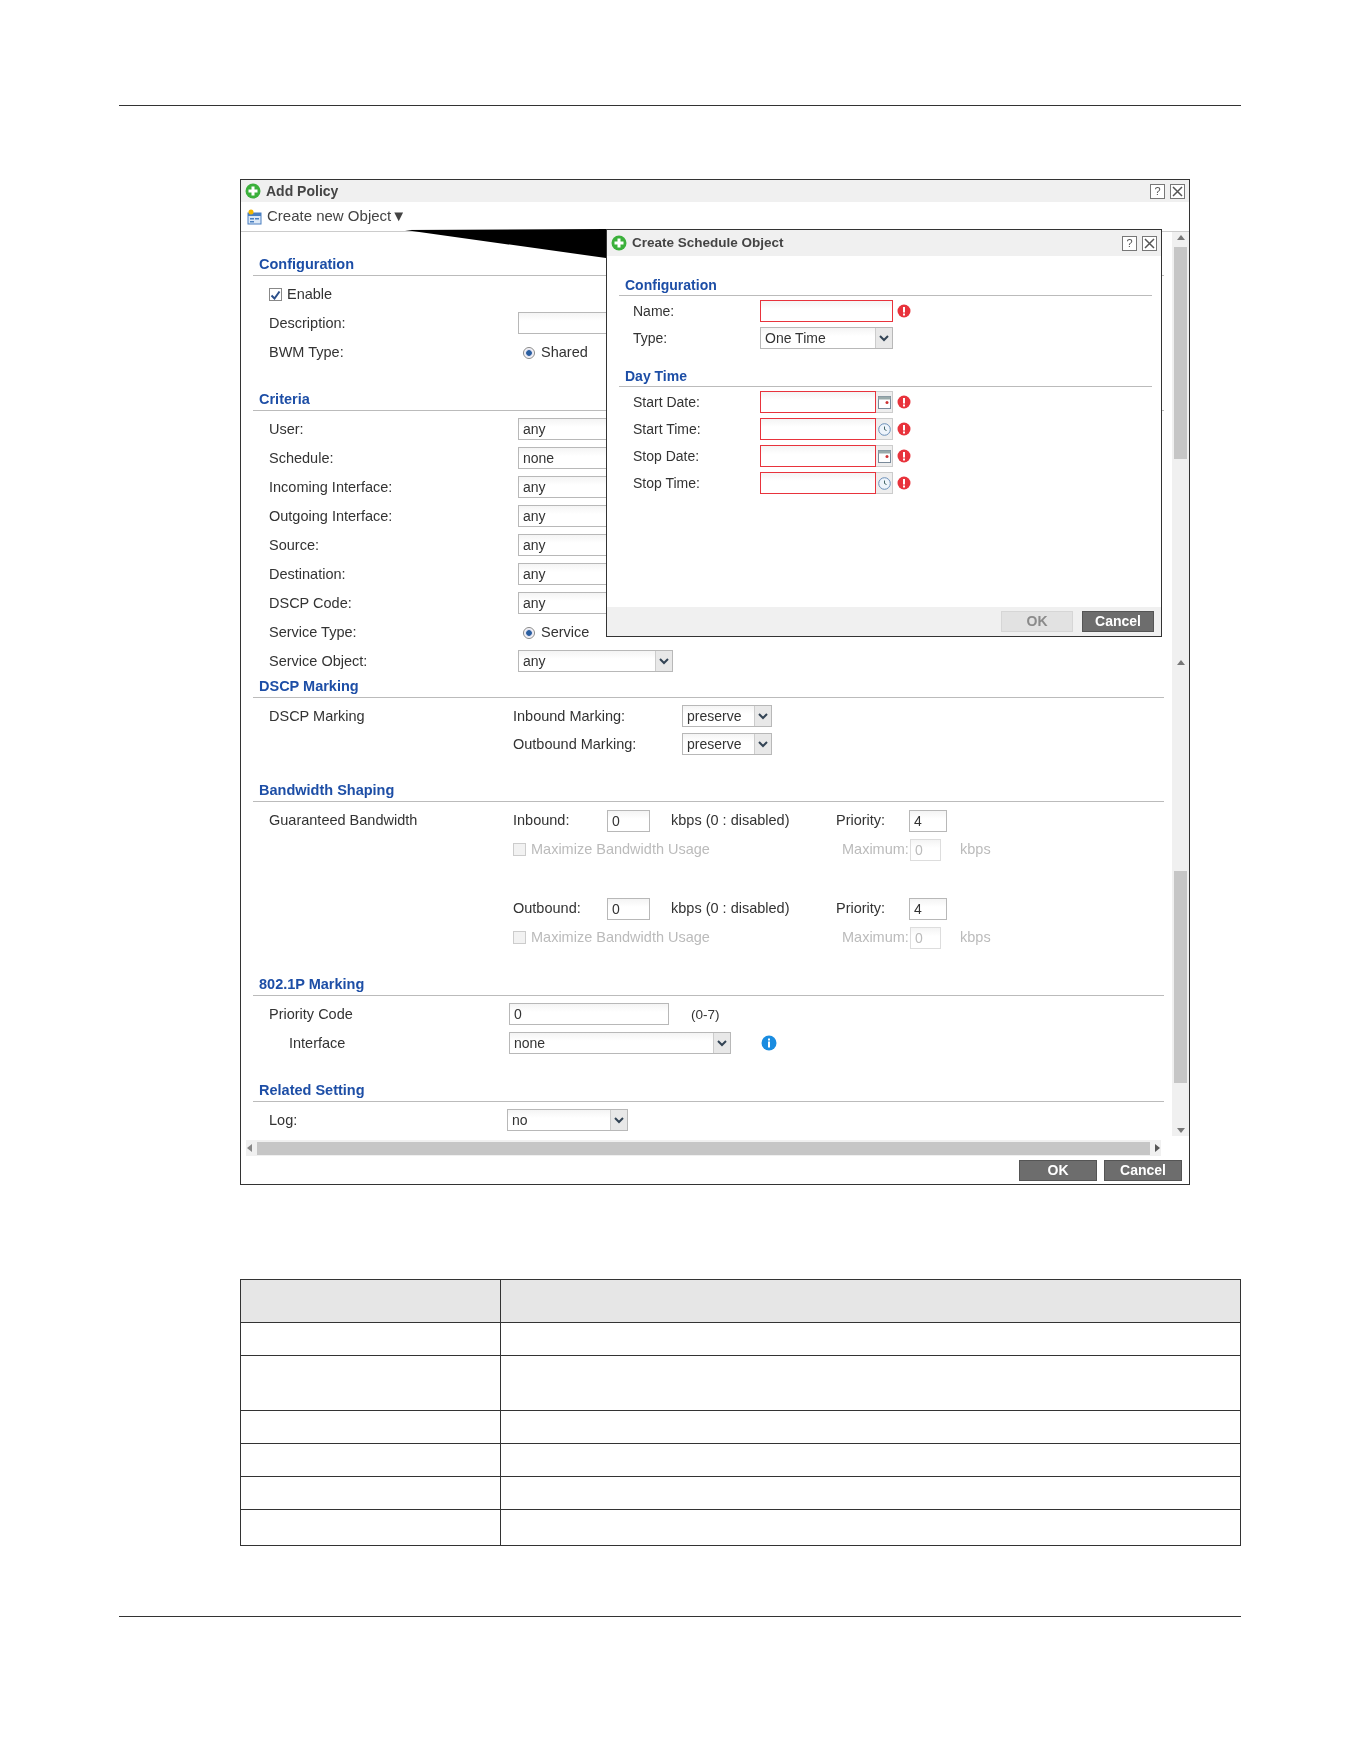 This screenshot has height=1761, width=1361. I want to click on field-label: Name:, so click(654, 311).